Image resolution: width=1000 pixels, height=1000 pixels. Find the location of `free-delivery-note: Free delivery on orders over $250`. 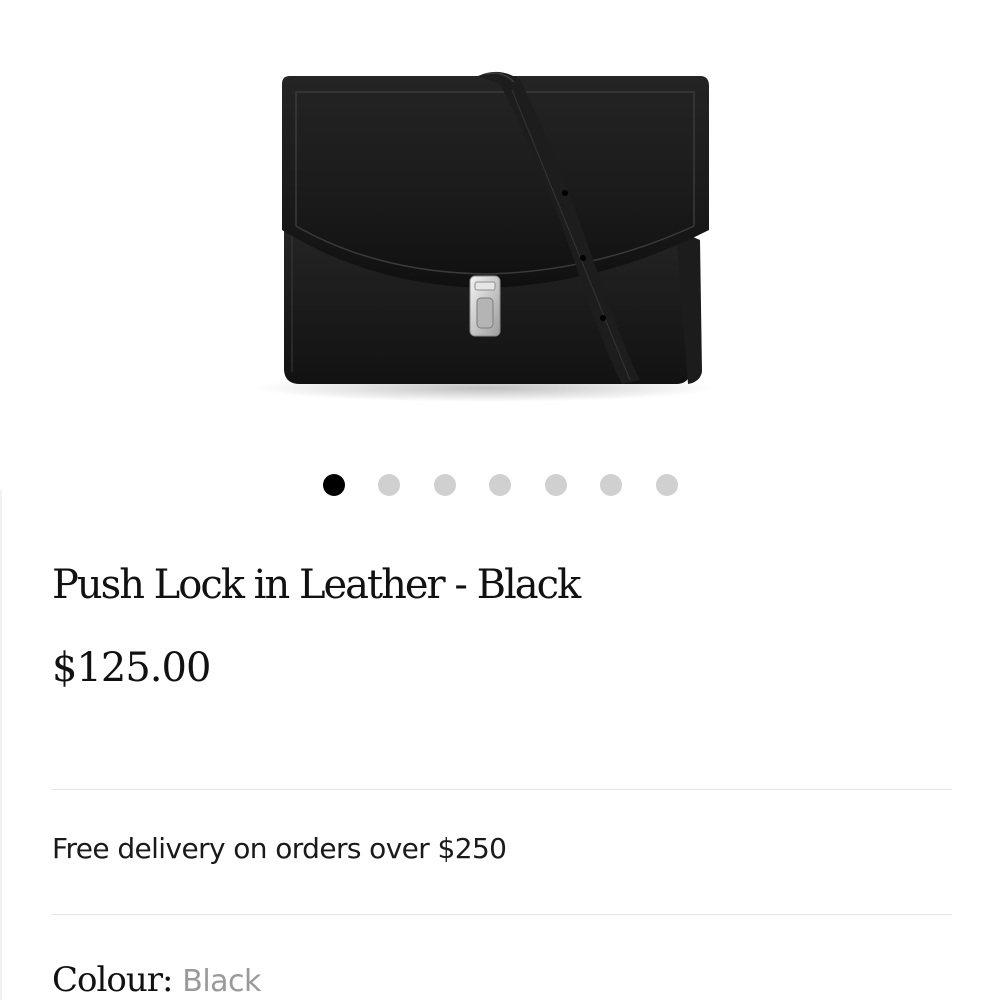

free-delivery-note: Free delivery on orders over $250 is located at coordinates (279, 848).